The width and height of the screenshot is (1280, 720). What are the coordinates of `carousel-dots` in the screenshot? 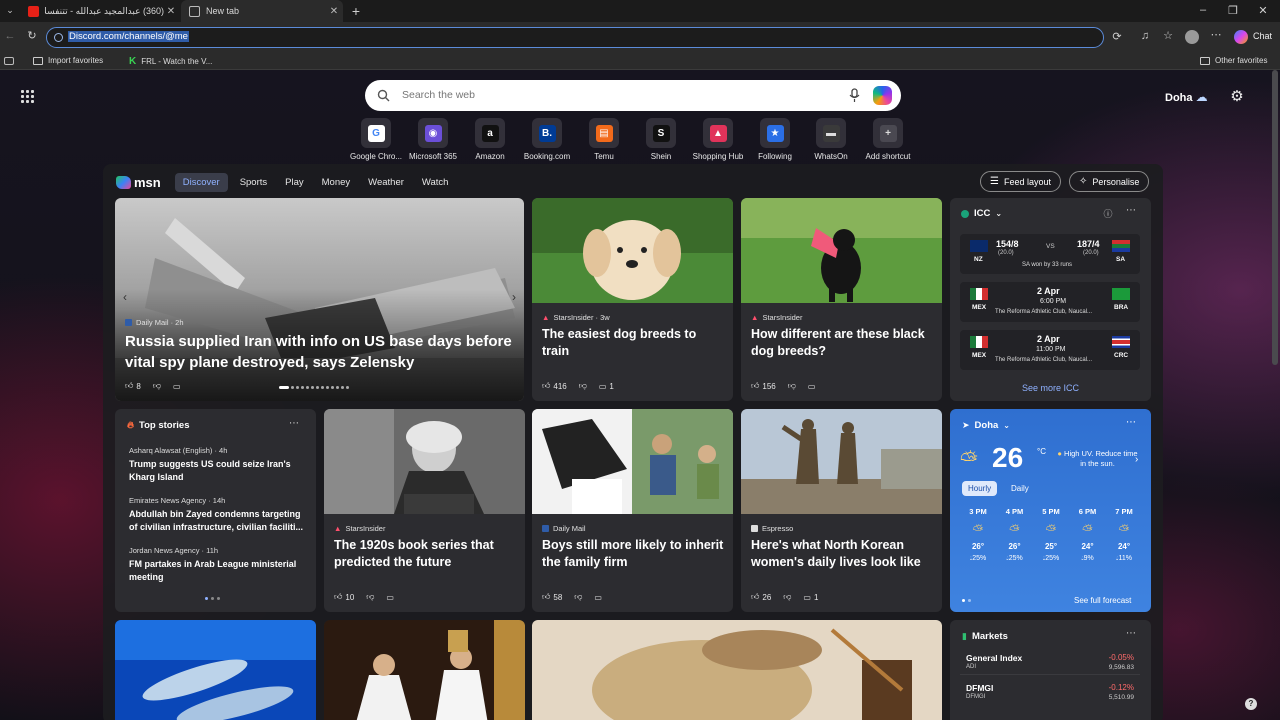 It's located at (314, 387).